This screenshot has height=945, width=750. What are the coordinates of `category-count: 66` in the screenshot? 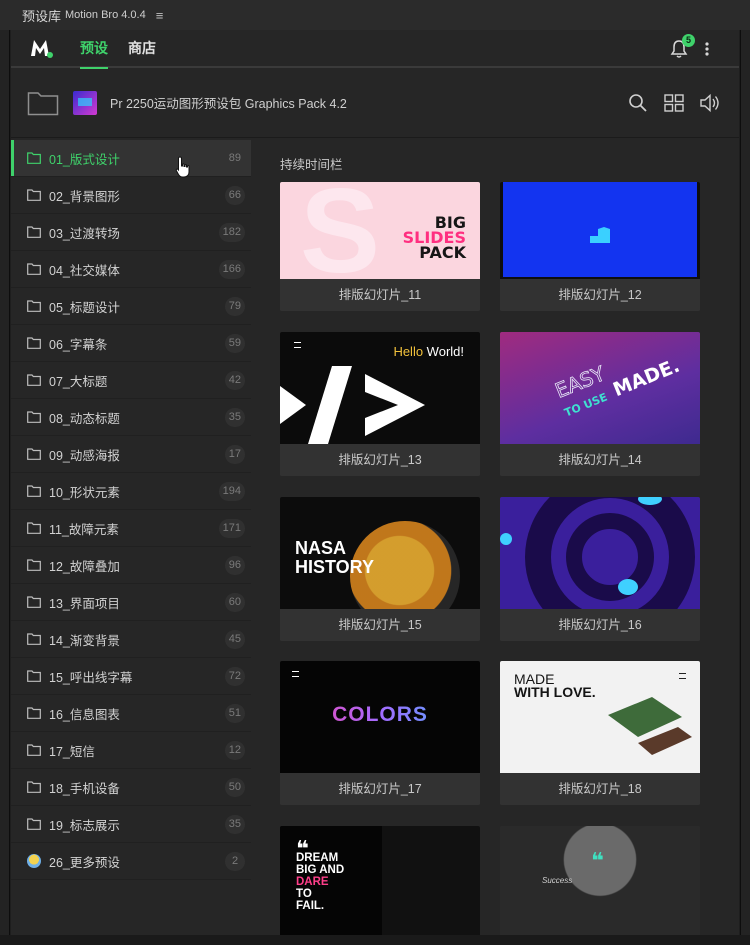 It's located at (234, 195).